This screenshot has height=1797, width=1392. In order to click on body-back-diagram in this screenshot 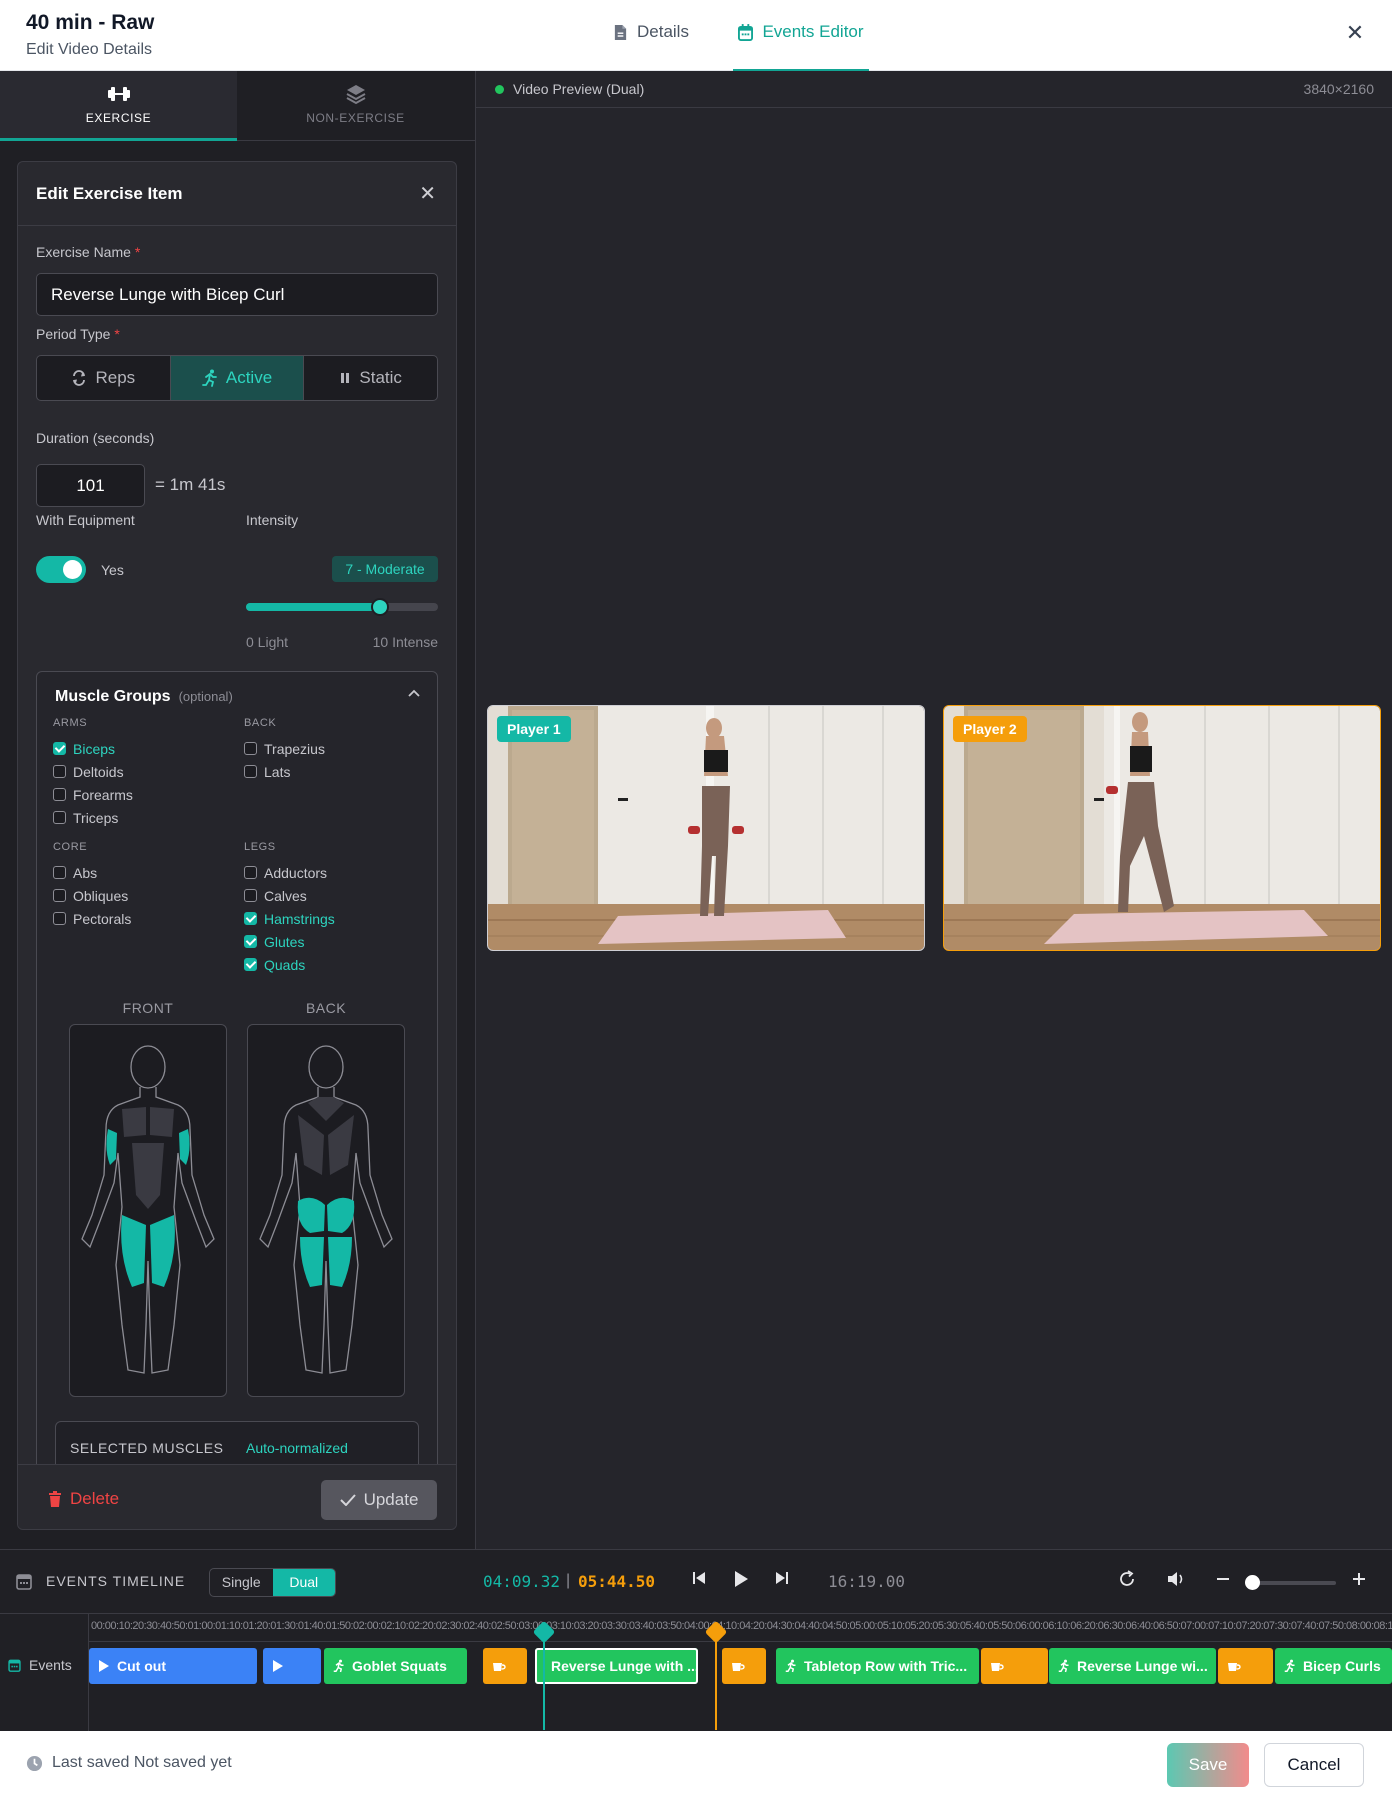, I will do `click(326, 1210)`.